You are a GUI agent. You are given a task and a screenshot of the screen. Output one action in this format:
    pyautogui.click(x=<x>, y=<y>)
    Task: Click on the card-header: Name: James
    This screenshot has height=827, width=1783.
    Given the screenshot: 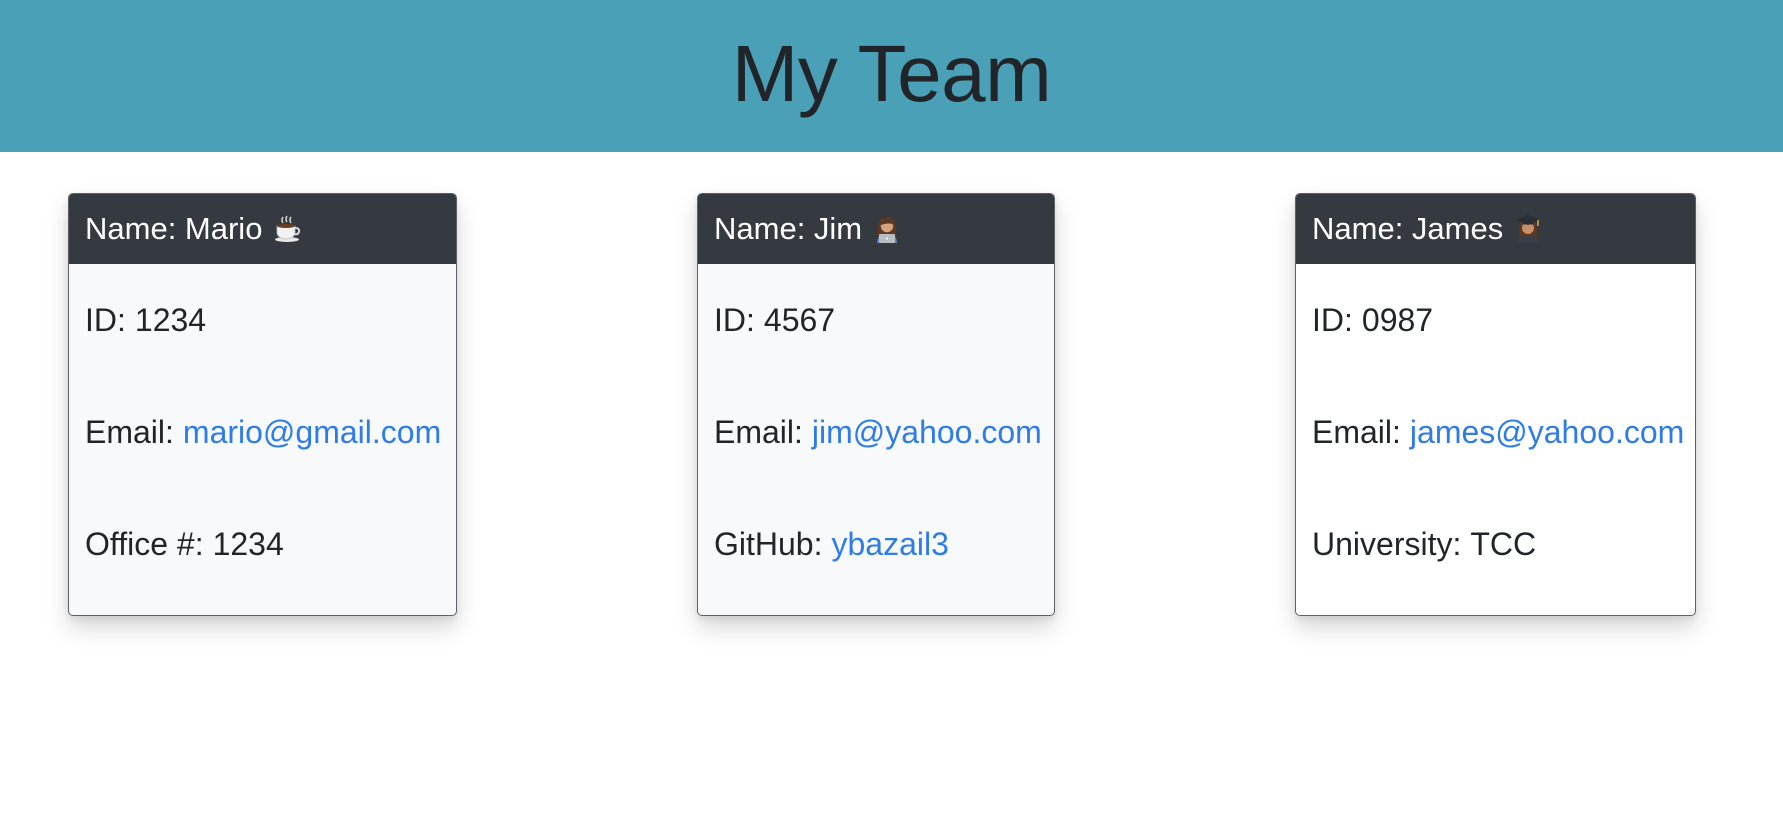 What is the action you would take?
    pyautogui.click(x=1495, y=229)
    